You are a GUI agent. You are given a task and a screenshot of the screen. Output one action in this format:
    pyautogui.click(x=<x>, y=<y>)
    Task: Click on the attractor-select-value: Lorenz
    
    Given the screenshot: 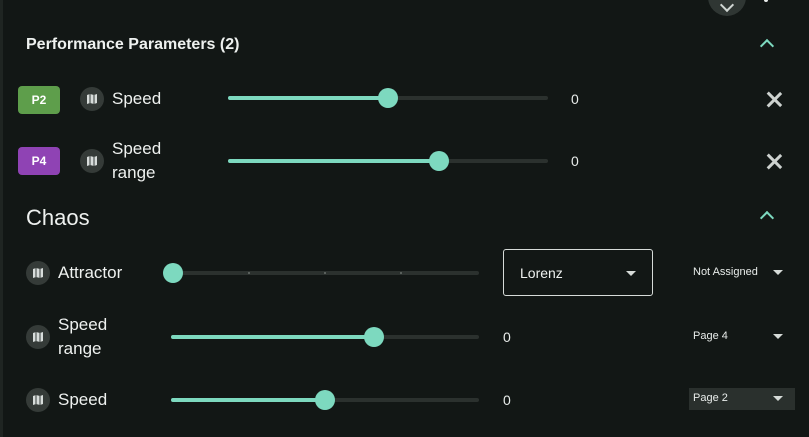 What is the action you would take?
    pyautogui.click(x=541, y=273)
    